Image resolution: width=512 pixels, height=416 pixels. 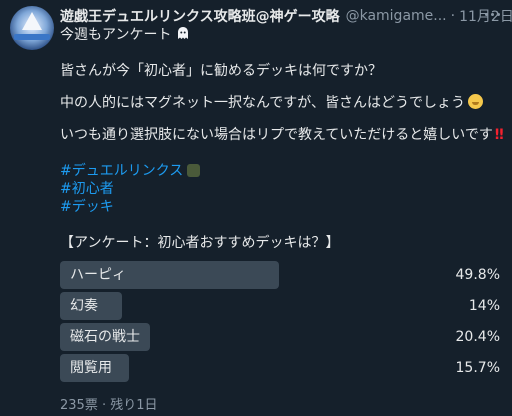 I want to click on face-emoji-icon, so click(x=476, y=101).